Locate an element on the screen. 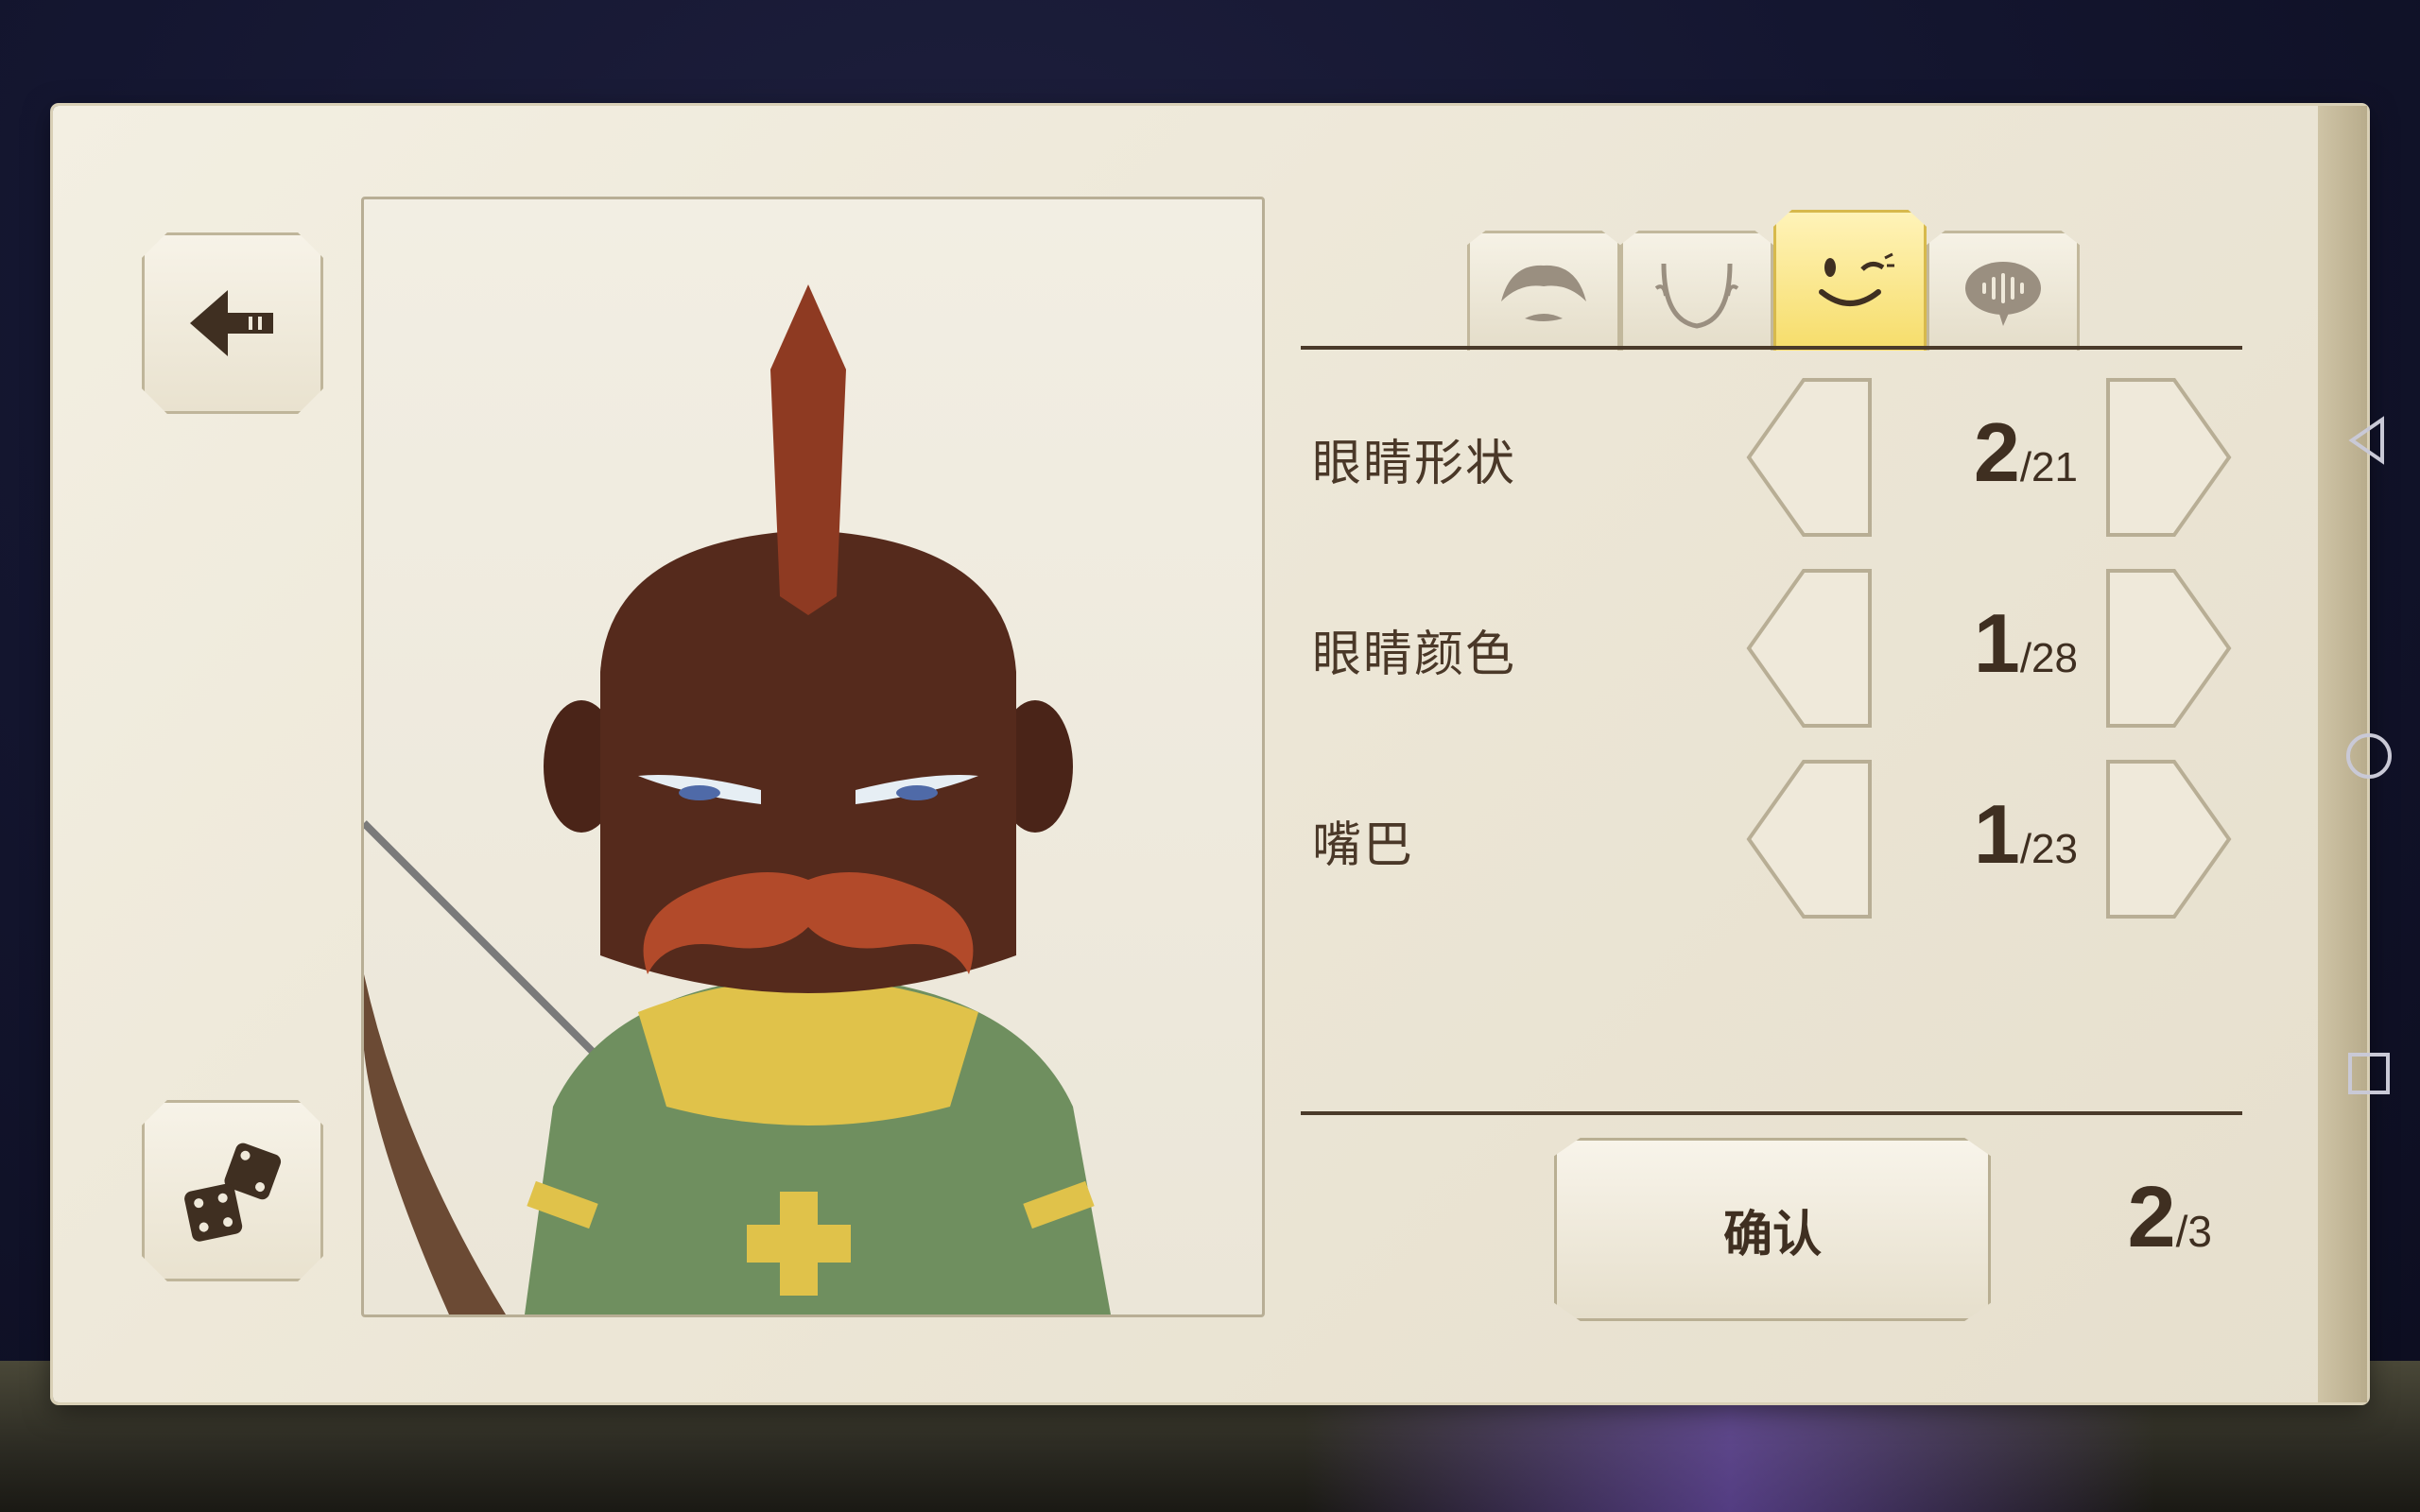 Image resolution: width=2420 pixels, height=1512 pixels. back-button is located at coordinates (233, 323).